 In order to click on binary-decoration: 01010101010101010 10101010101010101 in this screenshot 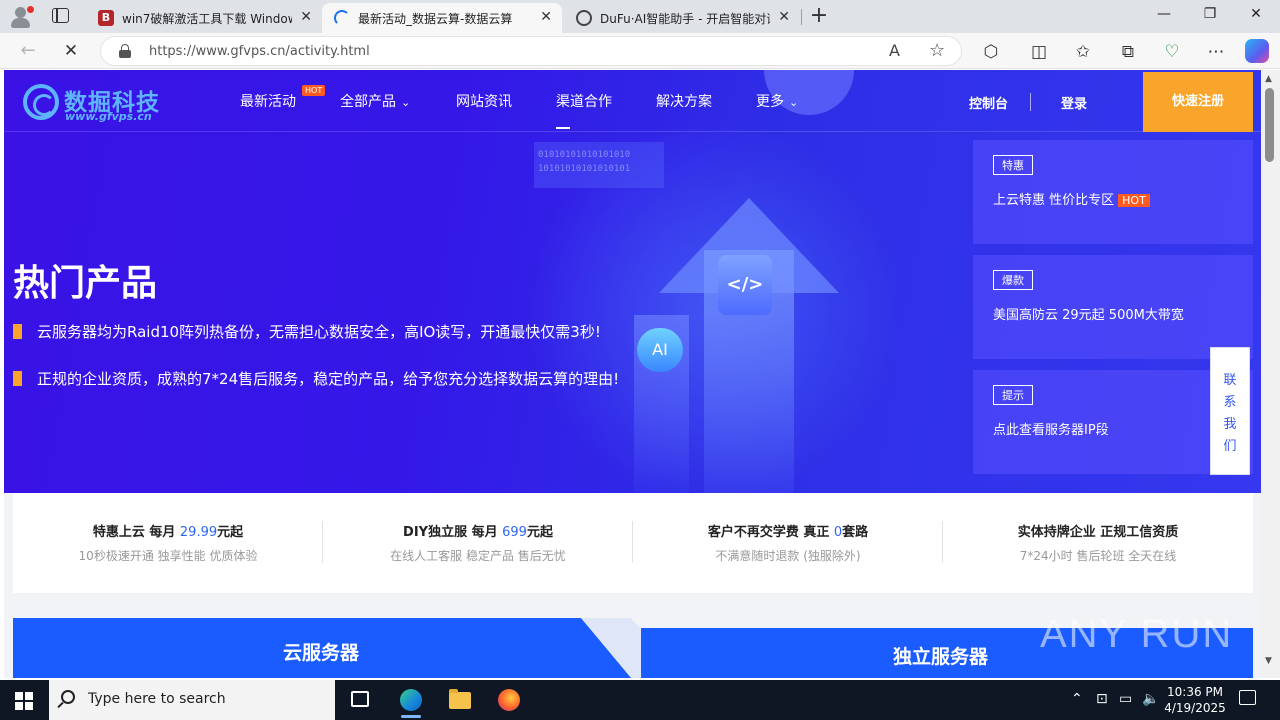, I will do `click(599, 165)`.